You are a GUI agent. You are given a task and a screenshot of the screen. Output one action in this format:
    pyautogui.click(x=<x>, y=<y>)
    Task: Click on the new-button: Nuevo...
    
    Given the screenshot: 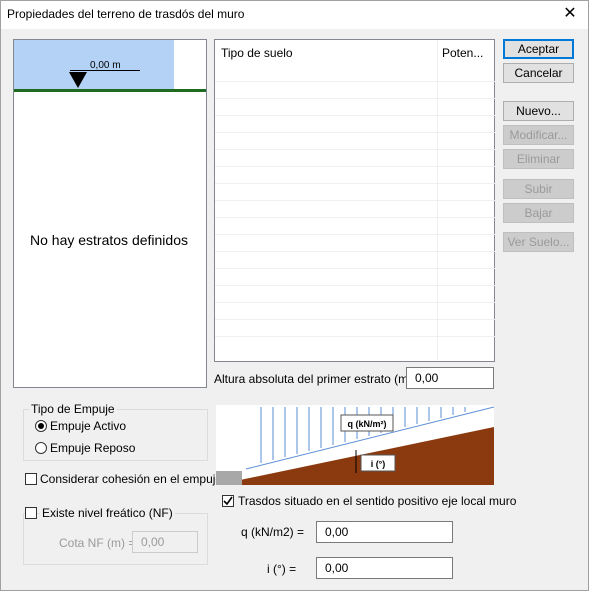 What is the action you would take?
    pyautogui.click(x=538, y=111)
    